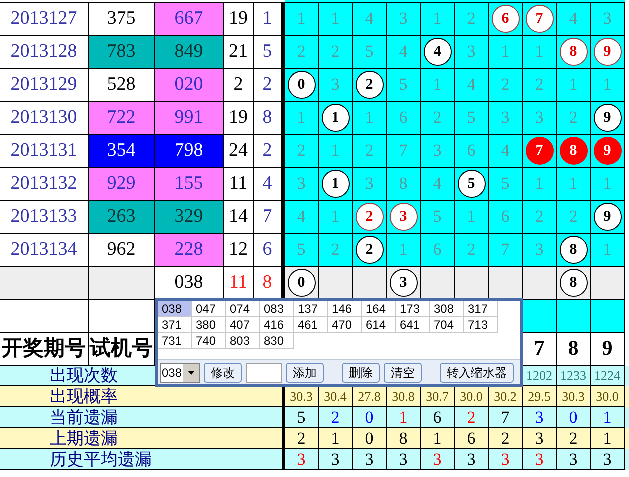 This screenshot has height=477, width=629. Describe the element at coordinates (447, 309) in the screenshot. I see `number-list-item: 308` at that location.